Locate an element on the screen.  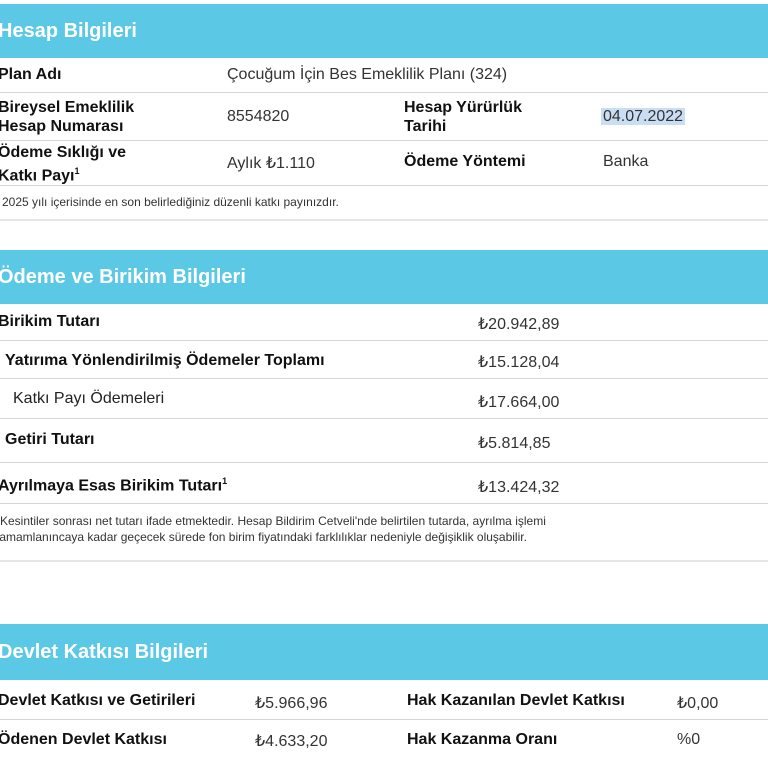
siklik-value: Aylık ₺1.110 is located at coordinates (271, 163).